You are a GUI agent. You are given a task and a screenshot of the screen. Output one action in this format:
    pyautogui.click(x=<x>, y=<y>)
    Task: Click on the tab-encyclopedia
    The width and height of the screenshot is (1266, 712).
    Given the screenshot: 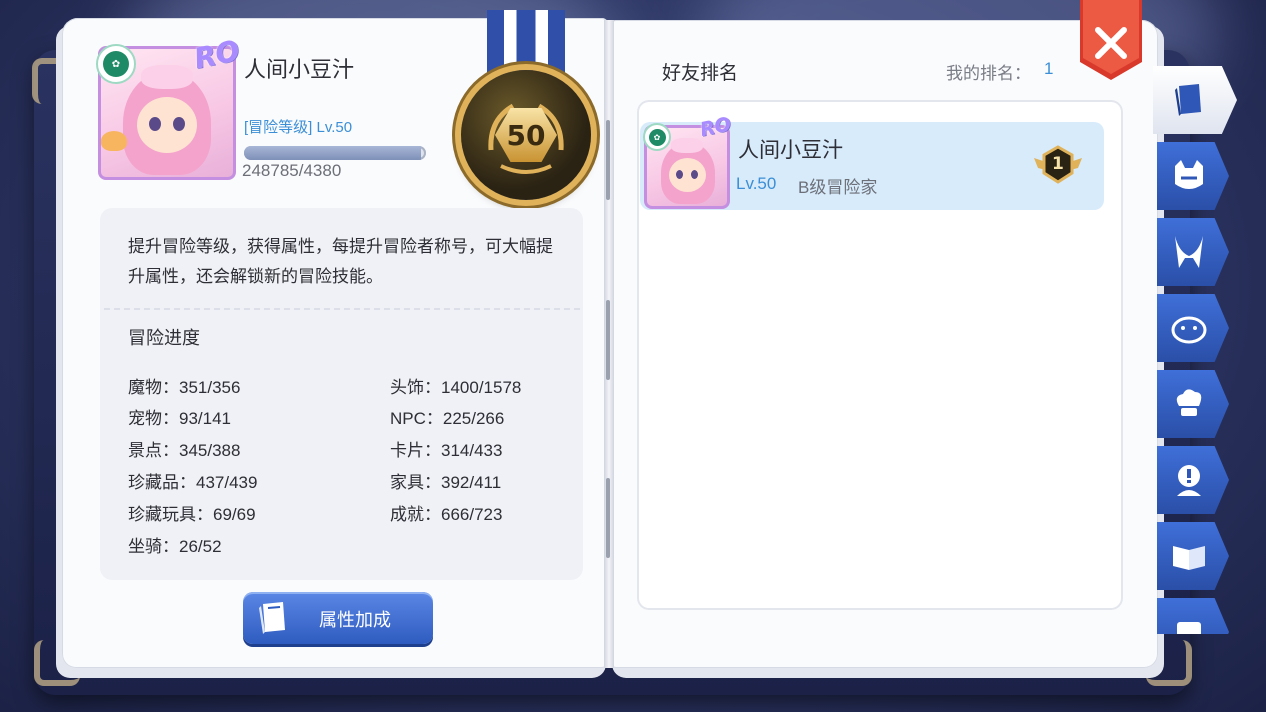 What is the action you would take?
    pyautogui.click(x=1193, y=556)
    